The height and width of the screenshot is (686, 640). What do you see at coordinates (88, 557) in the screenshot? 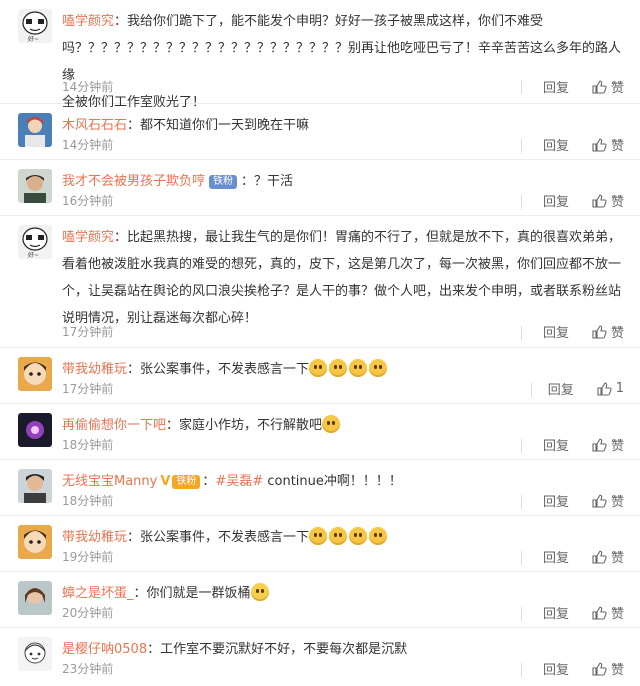
I see `comment-time: 19分钟前` at bounding box center [88, 557].